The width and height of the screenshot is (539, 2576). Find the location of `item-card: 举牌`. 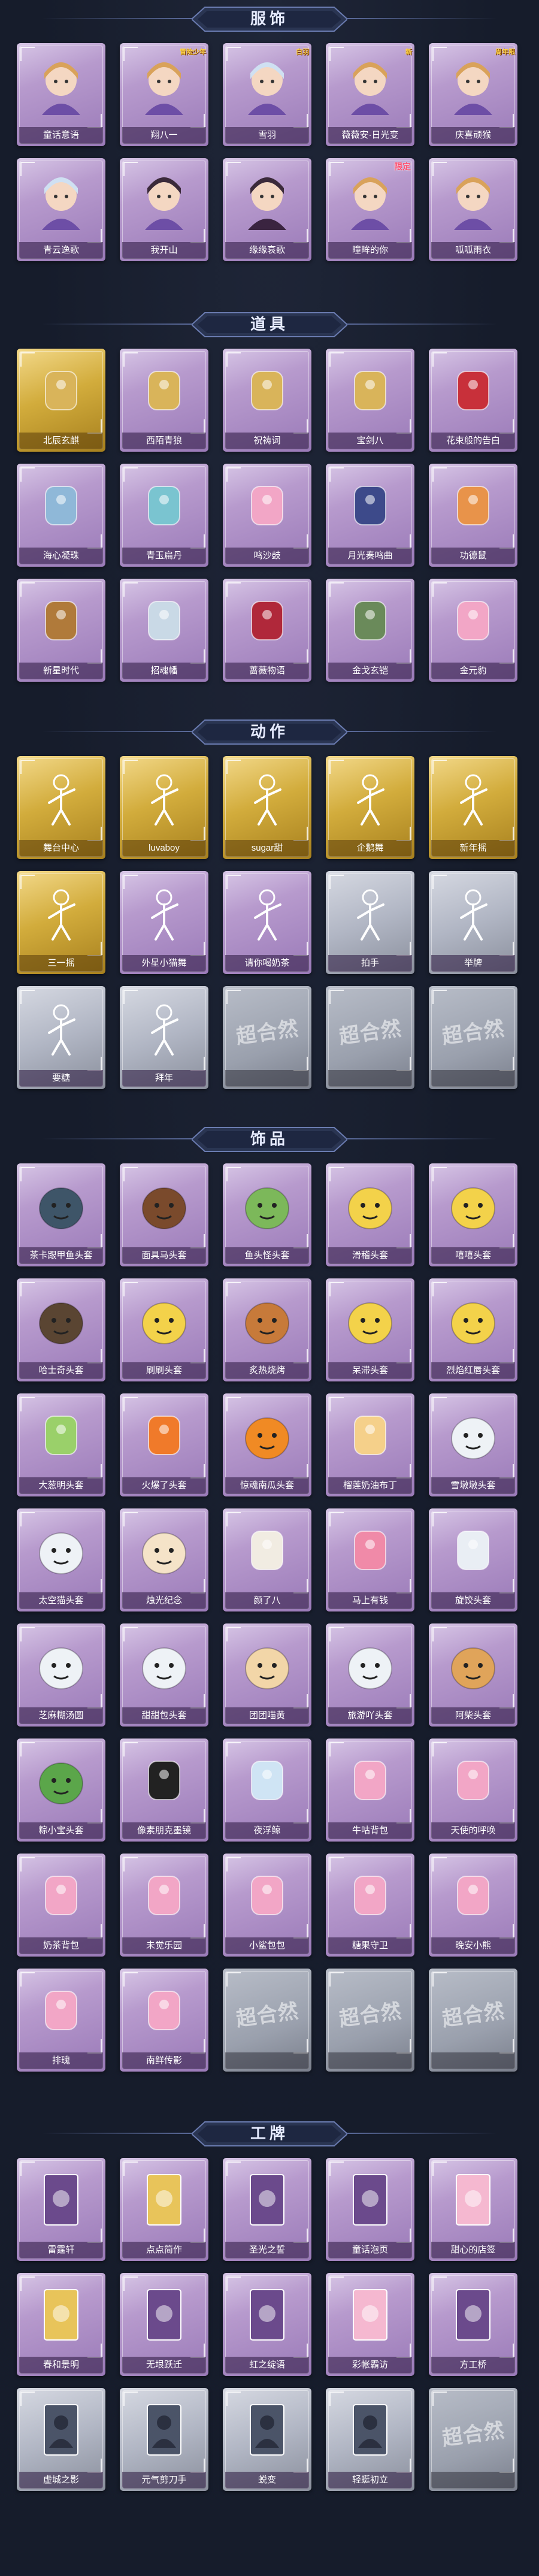

item-card: 举牌 is located at coordinates (473, 922).